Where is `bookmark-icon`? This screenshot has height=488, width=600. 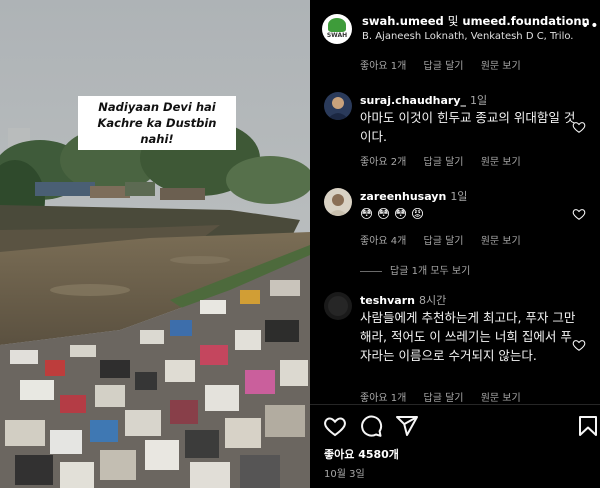
bookmark-icon is located at coordinates (588, 426).